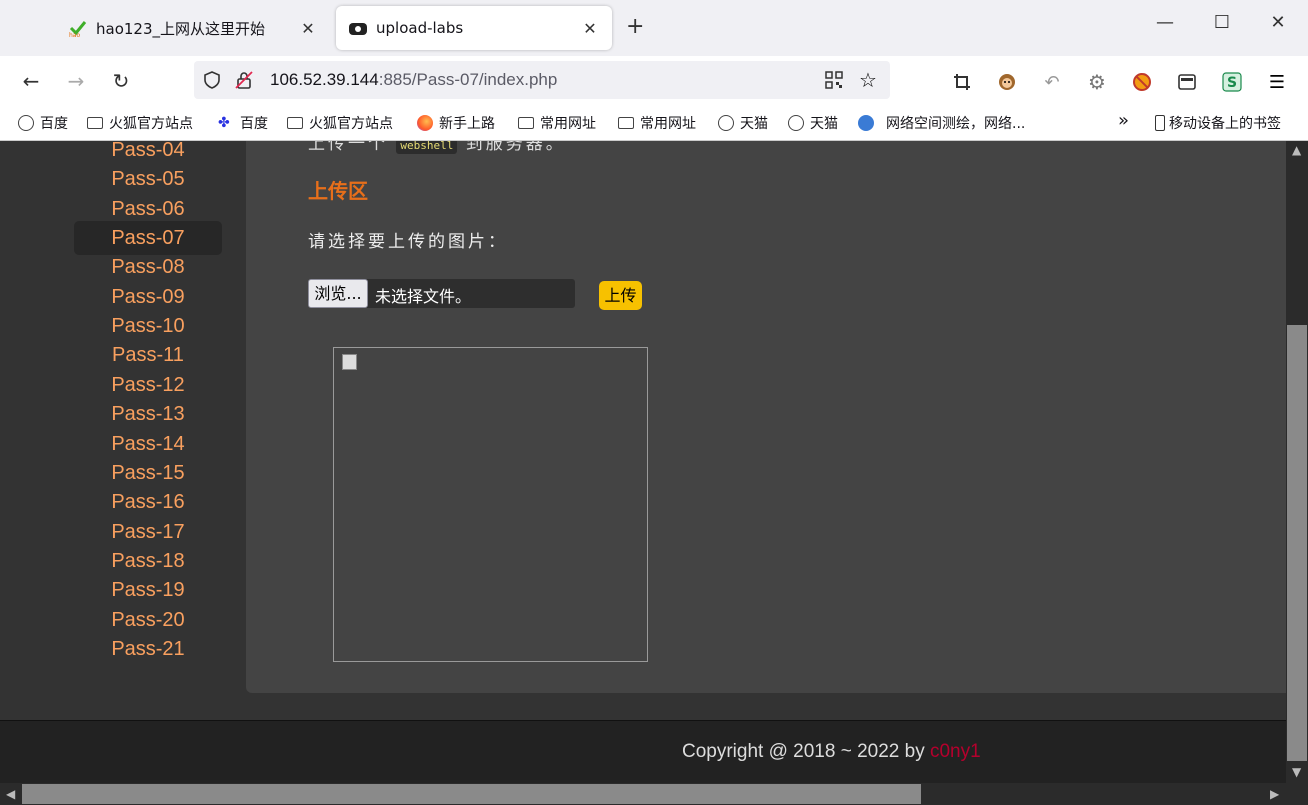 The height and width of the screenshot is (805, 1308). I want to click on tab-hao123: hao hao123_上网从这里开始 ✕, so click(193, 28).